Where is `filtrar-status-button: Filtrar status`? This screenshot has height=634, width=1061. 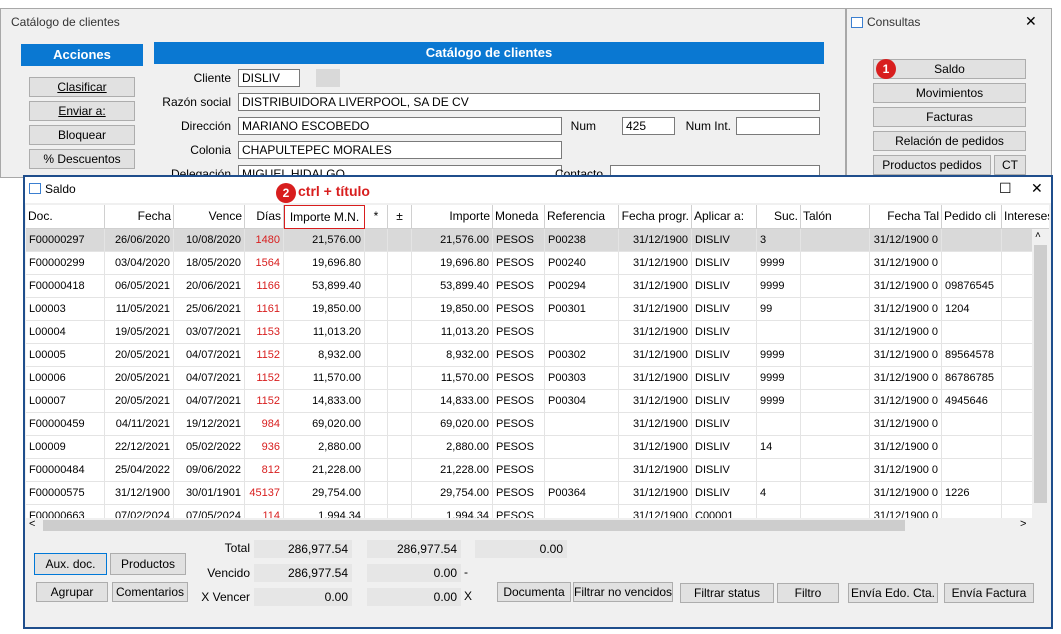 filtrar-status-button: Filtrar status is located at coordinates (727, 593).